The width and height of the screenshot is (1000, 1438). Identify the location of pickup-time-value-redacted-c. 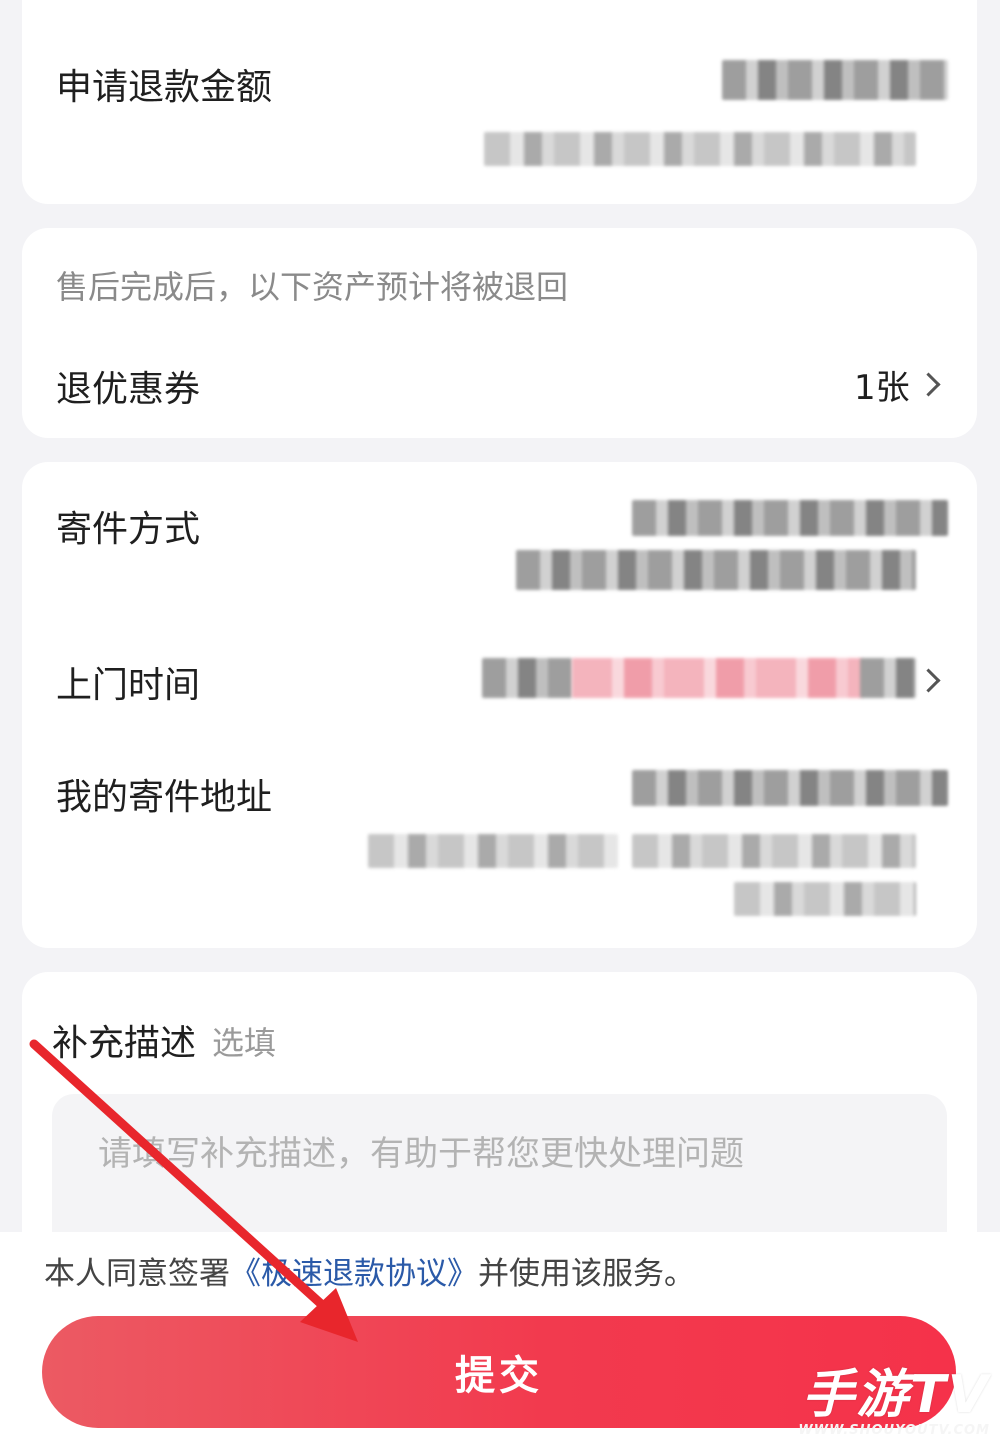
(888, 678).